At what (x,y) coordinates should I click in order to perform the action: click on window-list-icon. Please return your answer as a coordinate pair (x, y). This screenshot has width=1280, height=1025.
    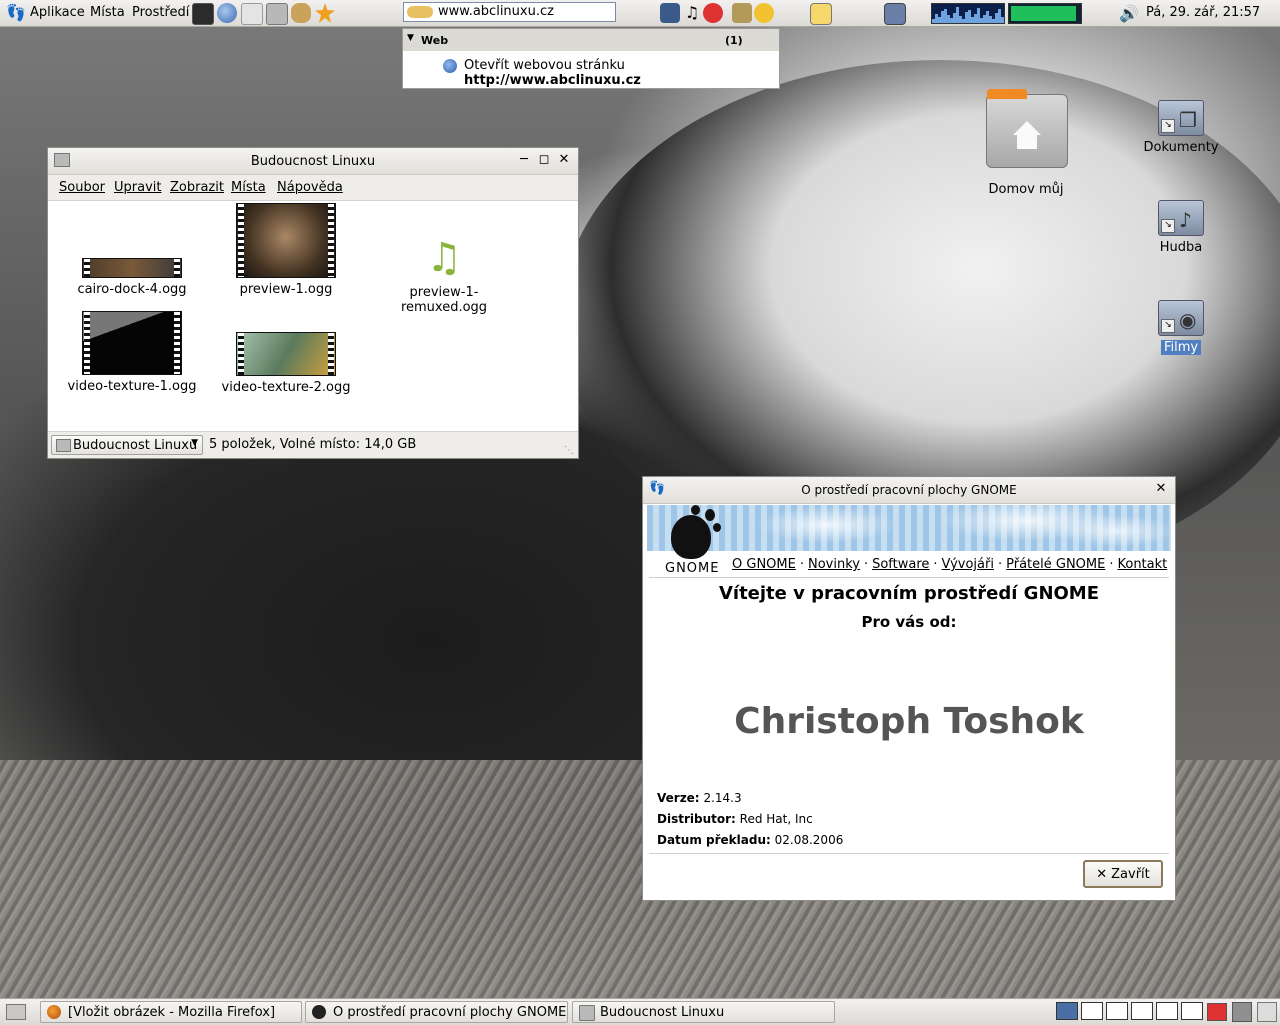
    Looking at the image, I should click on (1267, 1012).